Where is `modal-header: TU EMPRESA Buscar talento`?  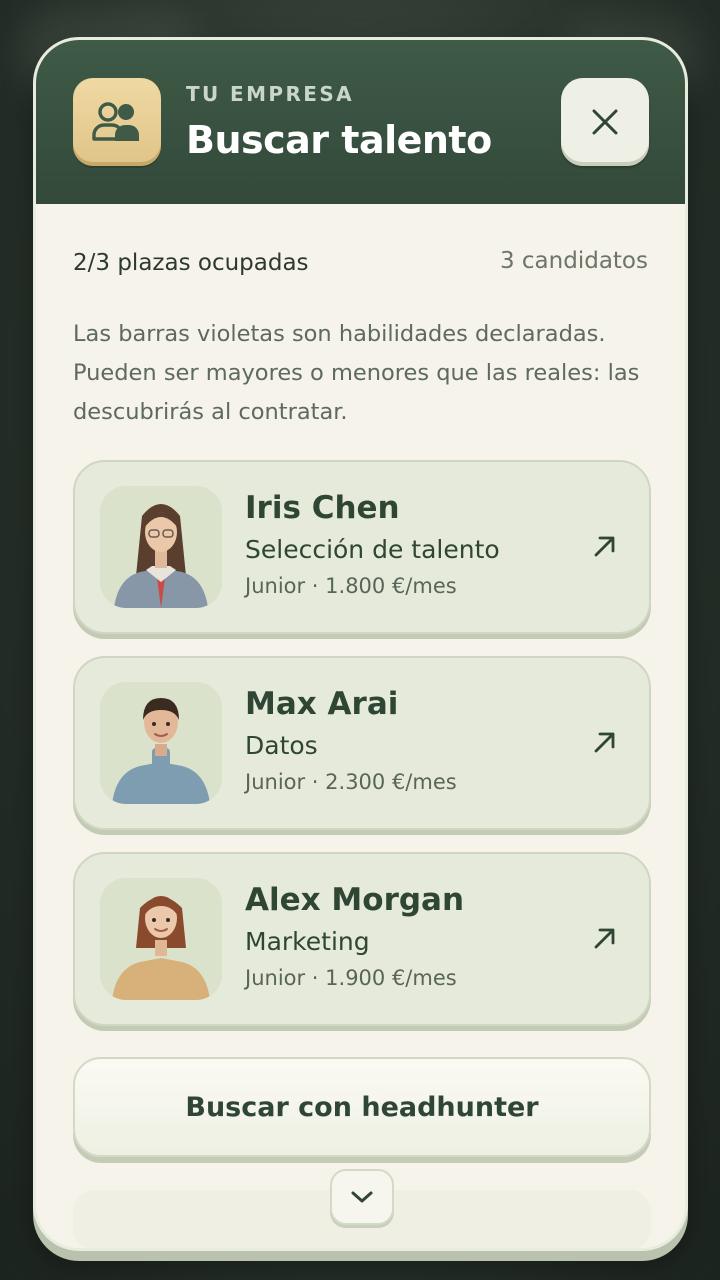
modal-header: TU EMPRESA Buscar talento is located at coordinates (360, 122).